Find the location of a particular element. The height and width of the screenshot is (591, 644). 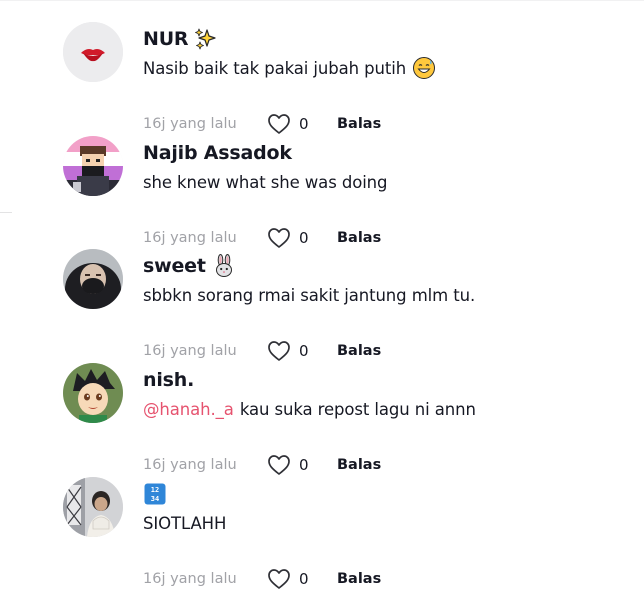

sparkles-icon is located at coordinates (206, 39).